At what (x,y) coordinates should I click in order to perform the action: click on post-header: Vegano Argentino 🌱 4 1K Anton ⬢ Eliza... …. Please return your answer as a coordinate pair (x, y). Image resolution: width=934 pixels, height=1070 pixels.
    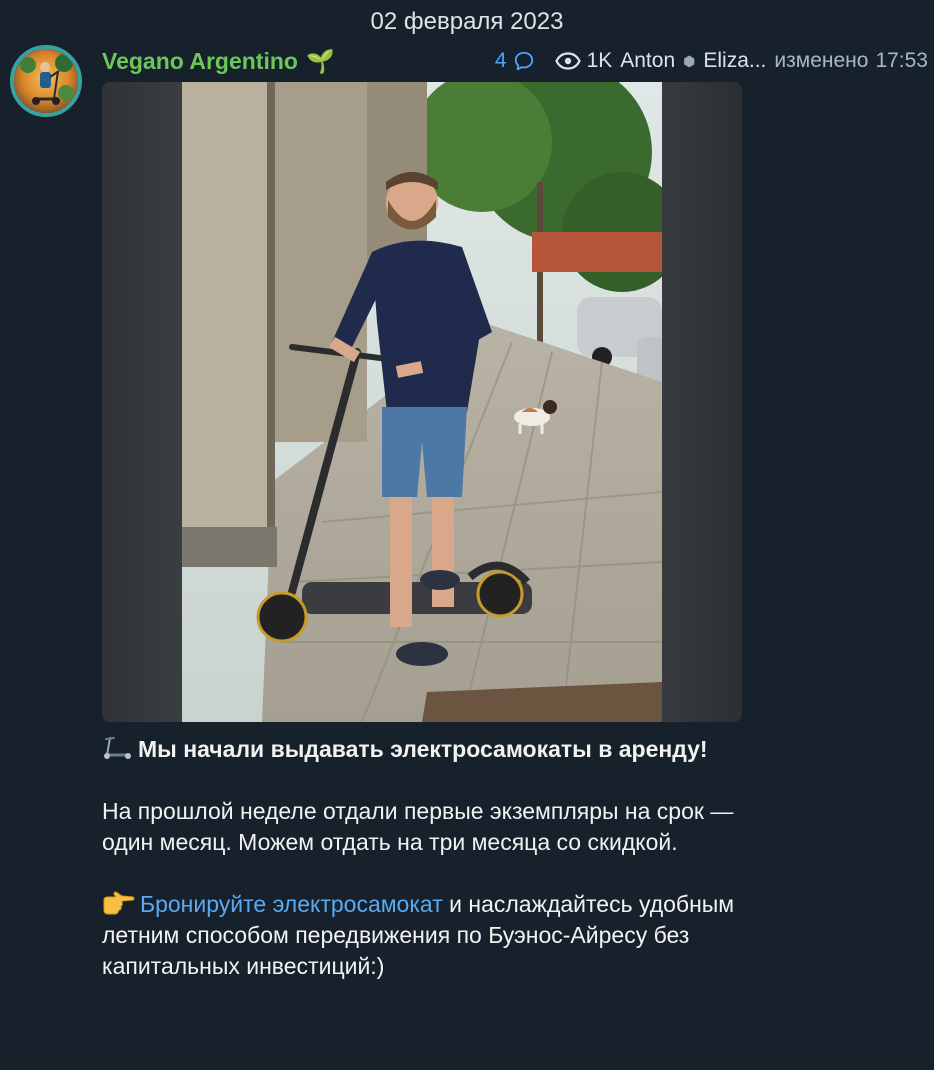
    Looking at the image, I should click on (515, 64).